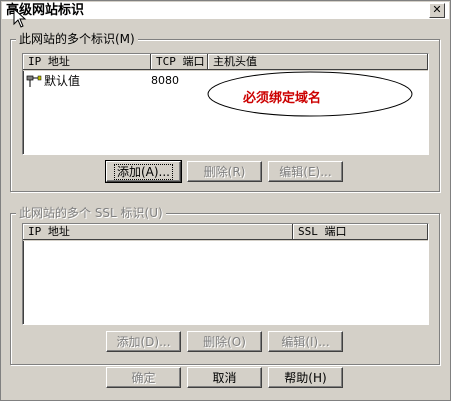 The height and width of the screenshot is (401, 451). Describe the element at coordinates (77, 39) in the screenshot. I see `site-identities-group-label: 此网站的多个标识(M)` at that location.